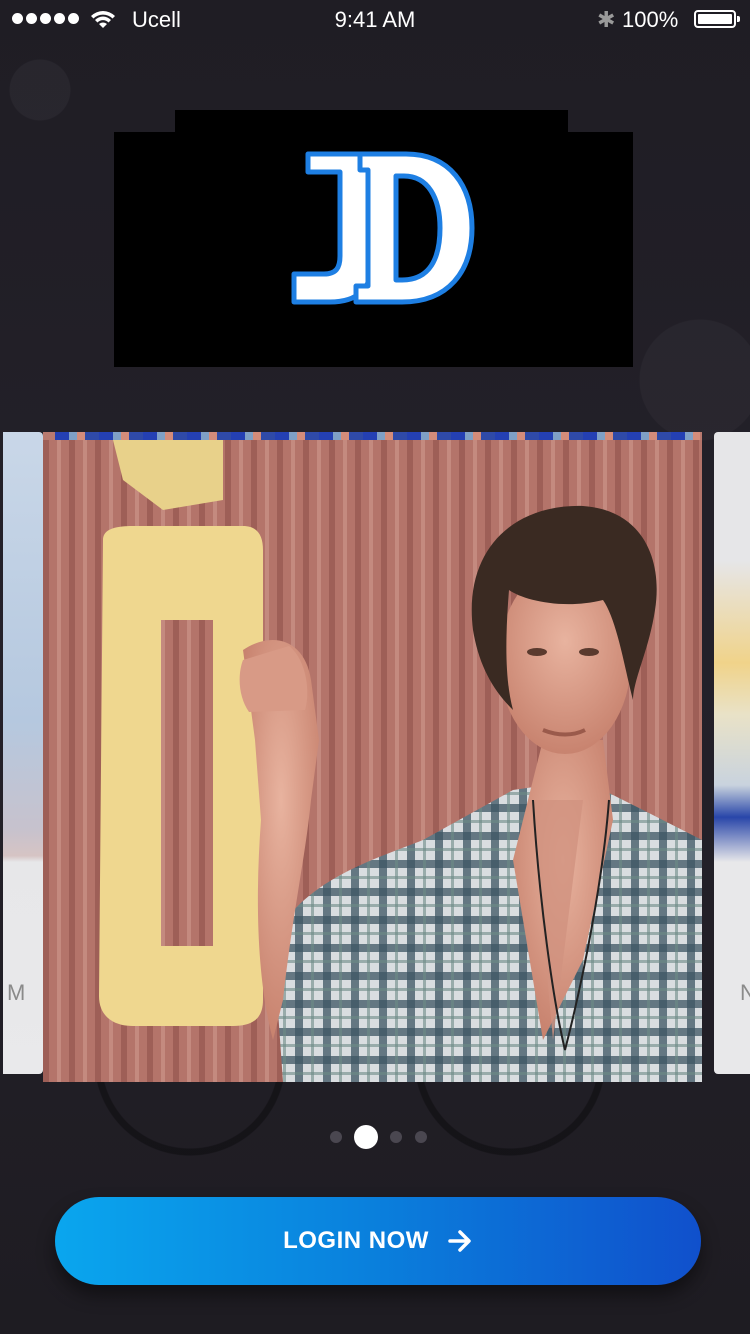 The height and width of the screenshot is (1334, 750). Describe the element at coordinates (23, 753) in the screenshot. I see `carousel-card-previous: M` at that location.